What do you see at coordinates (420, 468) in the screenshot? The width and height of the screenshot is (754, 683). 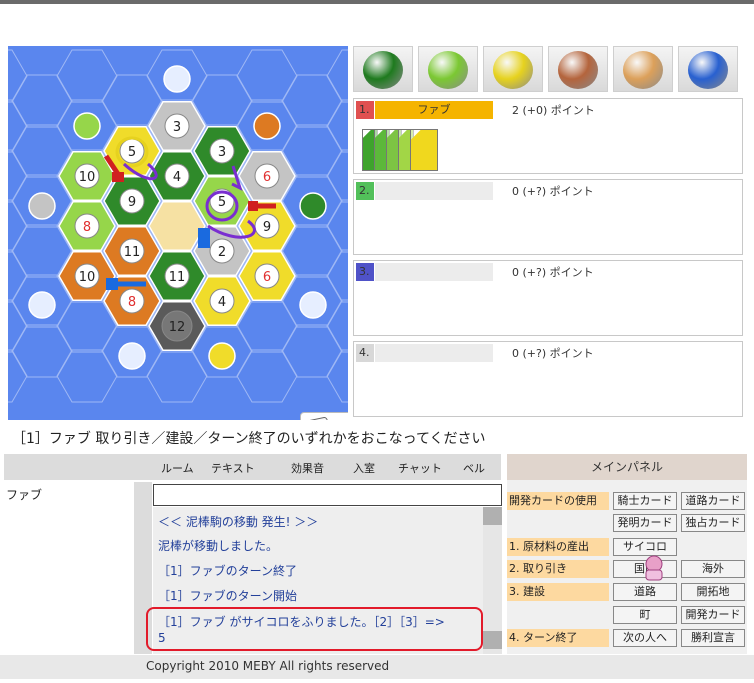 I see `tab-chat: チャット` at bounding box center [420, 468].